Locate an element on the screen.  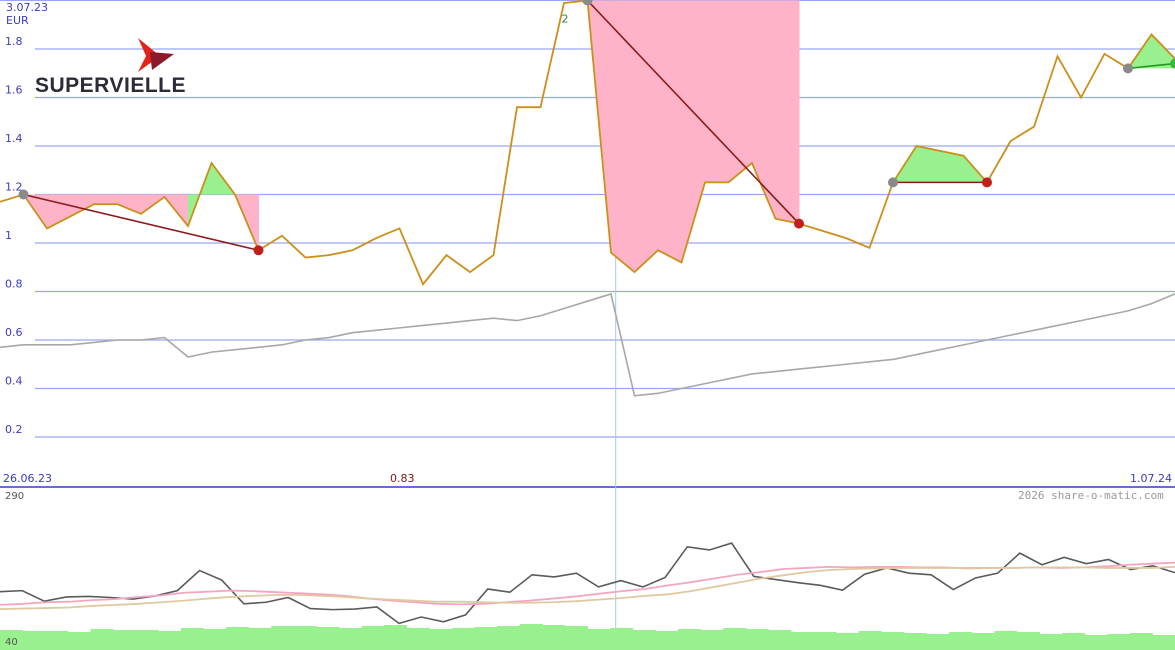
ytick-label-1: 1 is located at coordinates (8, 235).